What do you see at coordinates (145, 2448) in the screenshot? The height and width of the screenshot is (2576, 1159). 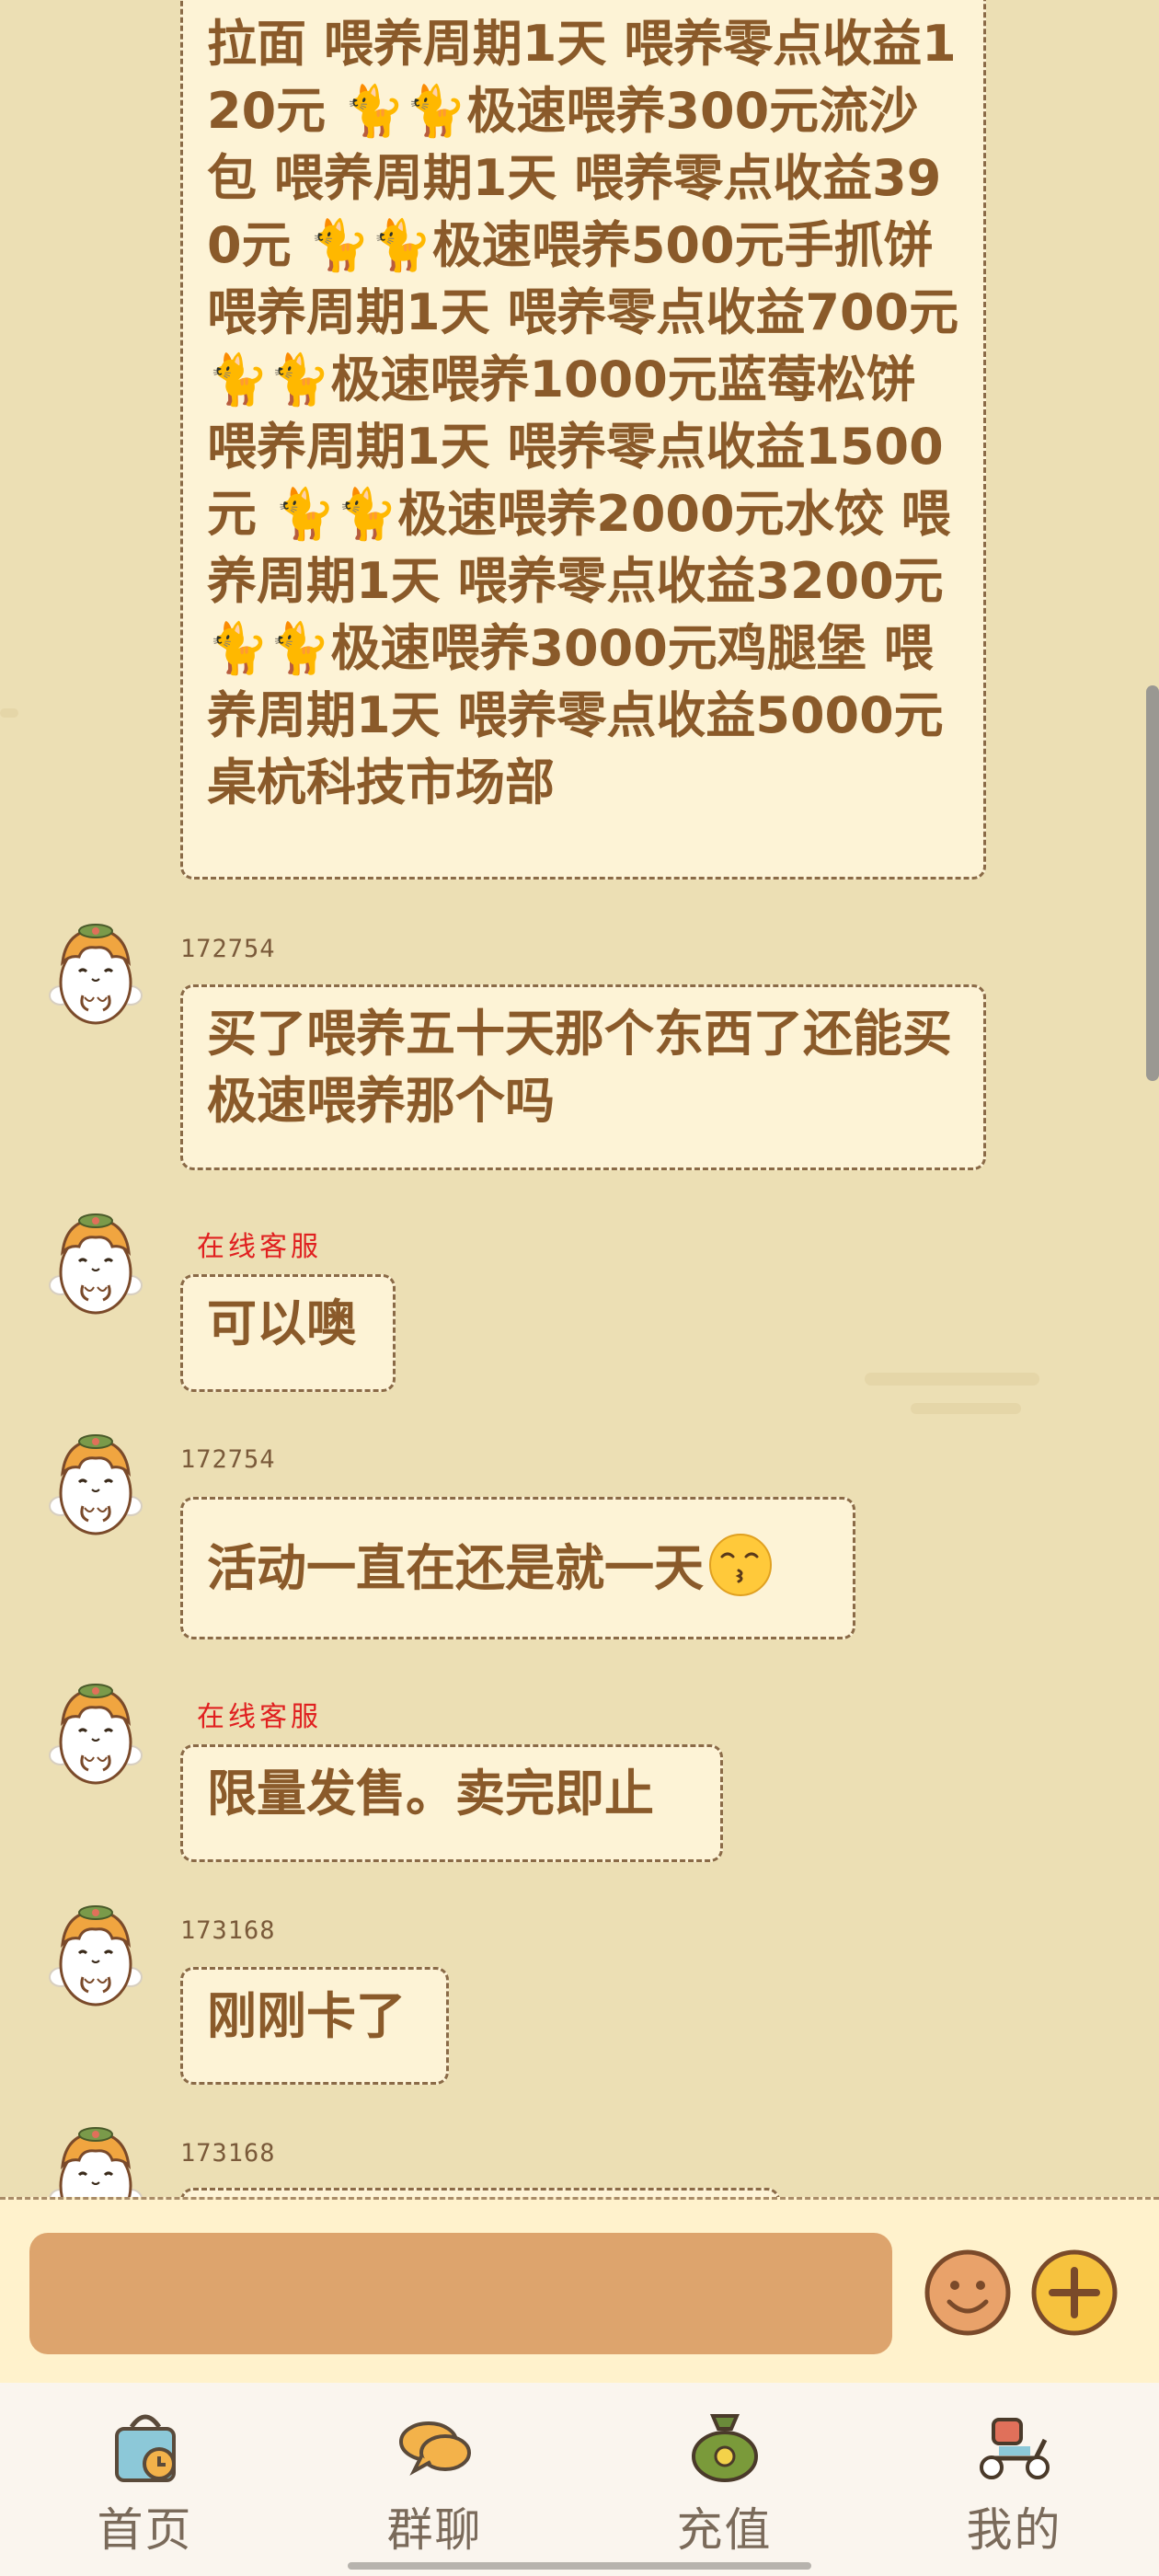 I see `shopping-bag-icon` at bounding box center [145, 2448].